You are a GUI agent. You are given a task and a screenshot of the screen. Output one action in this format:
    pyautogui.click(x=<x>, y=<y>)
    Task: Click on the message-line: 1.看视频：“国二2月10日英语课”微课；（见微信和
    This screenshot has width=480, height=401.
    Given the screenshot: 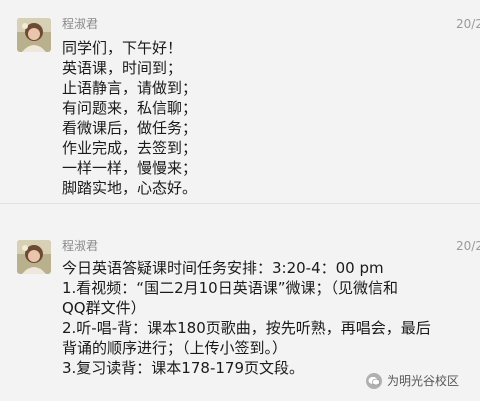 What is the action you would take?
    pyautogui.click(x=230, y=288)
    